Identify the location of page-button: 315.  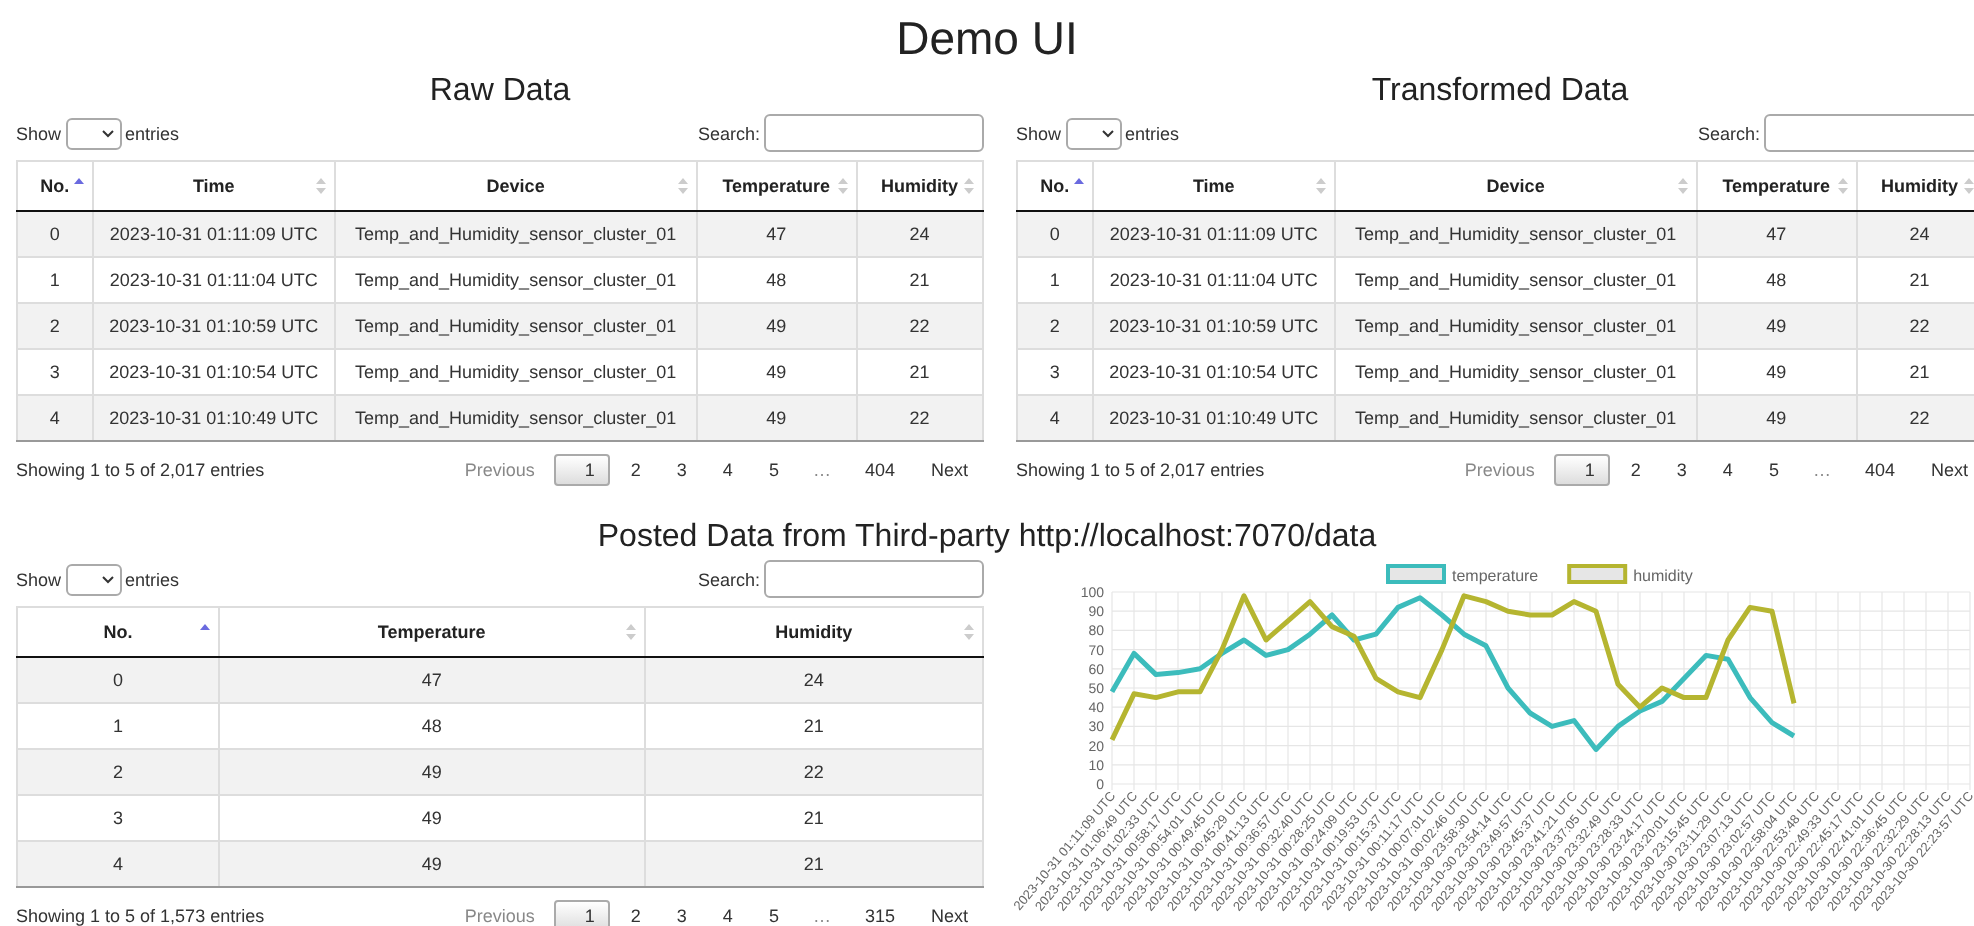
(879, 910).